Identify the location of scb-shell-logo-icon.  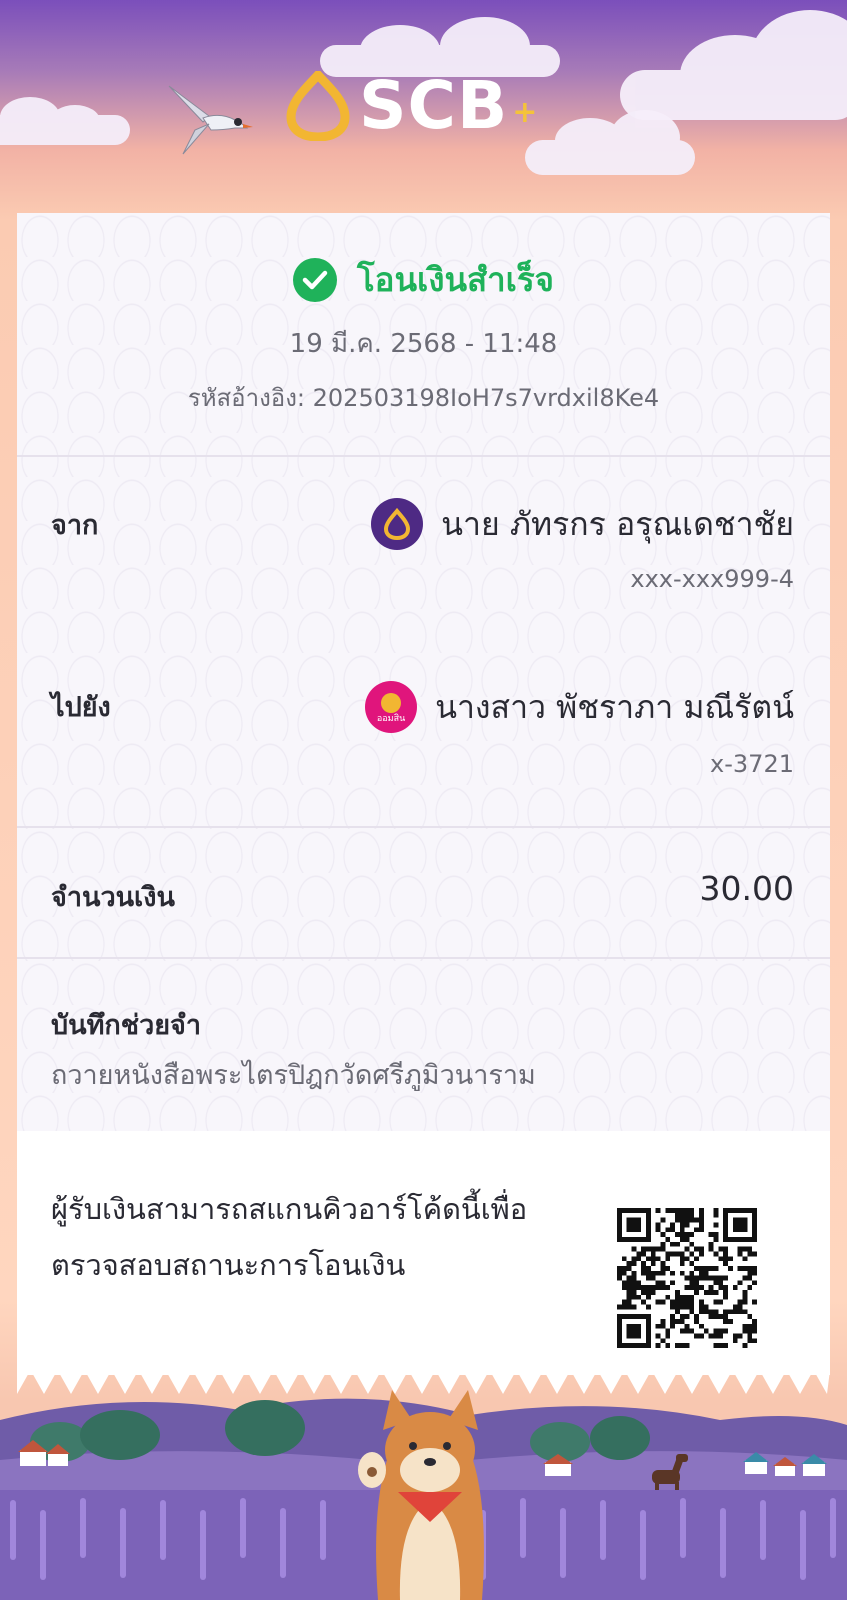
(318, 105).